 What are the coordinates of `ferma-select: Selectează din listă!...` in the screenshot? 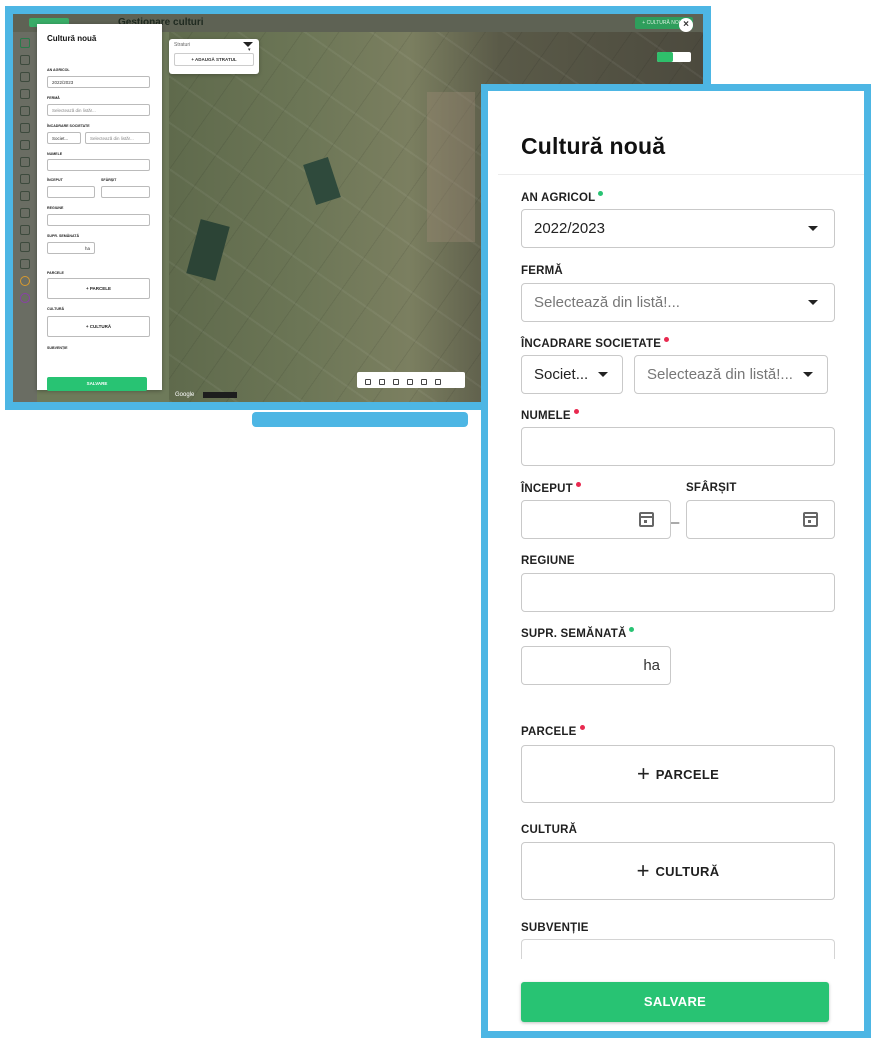 It's located at (678, 302).